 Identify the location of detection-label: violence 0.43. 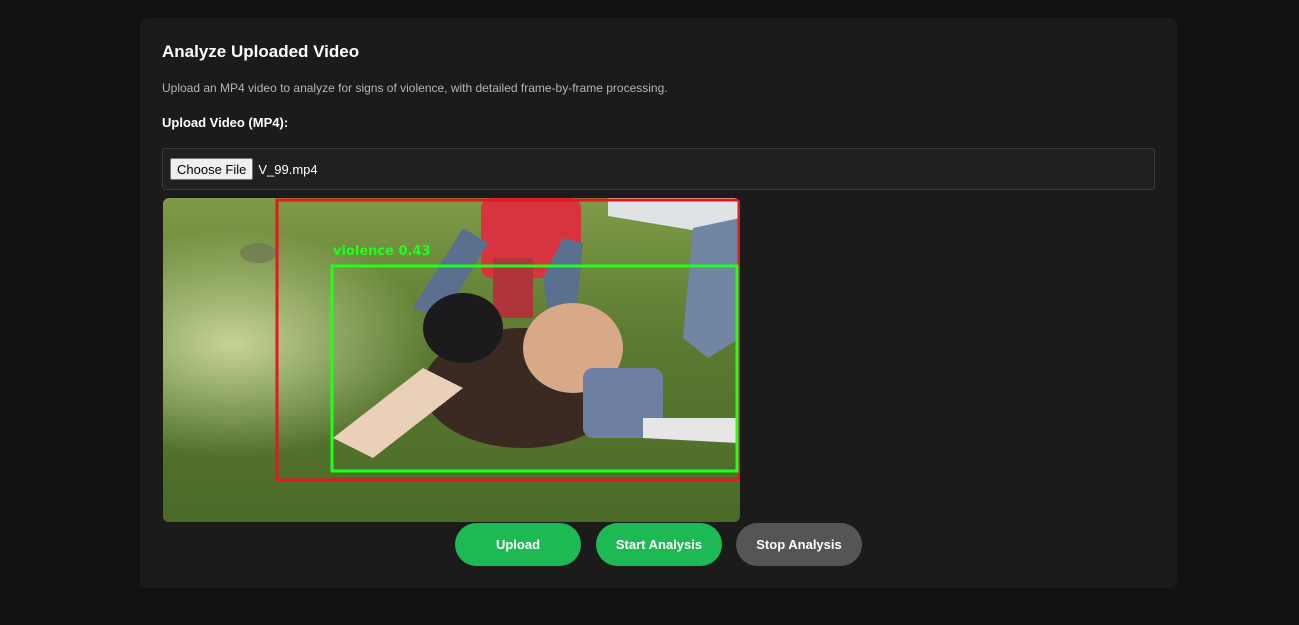
(382, 251).